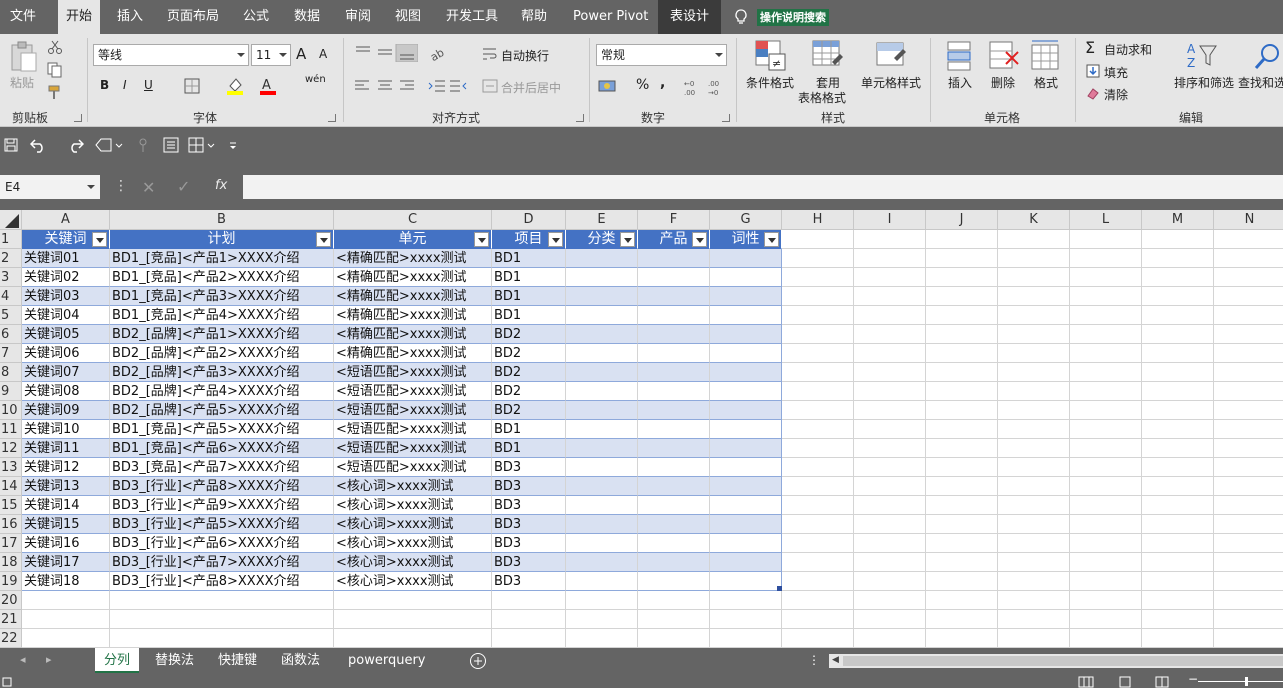 Image resolution: width=1283 pixels, height=688 pixels. What do you see at coordinates (222, 258) in the screenshot?
I see `table-cell: BD1_[竞品]<产品1>XXXX介绍` at bounding box center [222, 258].